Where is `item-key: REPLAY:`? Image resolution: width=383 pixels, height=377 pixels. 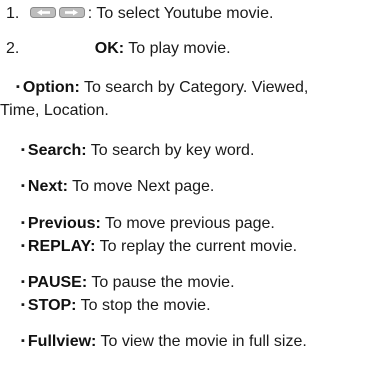 item-key: REPLAY: is located at coordinates (61, 246).